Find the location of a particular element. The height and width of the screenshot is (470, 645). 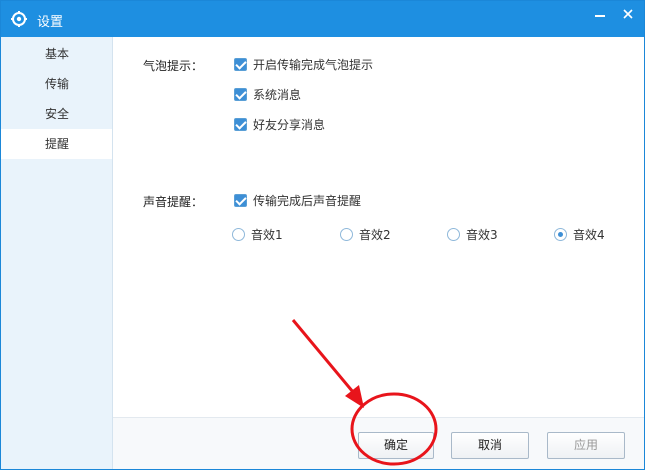

sidebar-item-label: 提醒 is located at coordinates (57, 144).